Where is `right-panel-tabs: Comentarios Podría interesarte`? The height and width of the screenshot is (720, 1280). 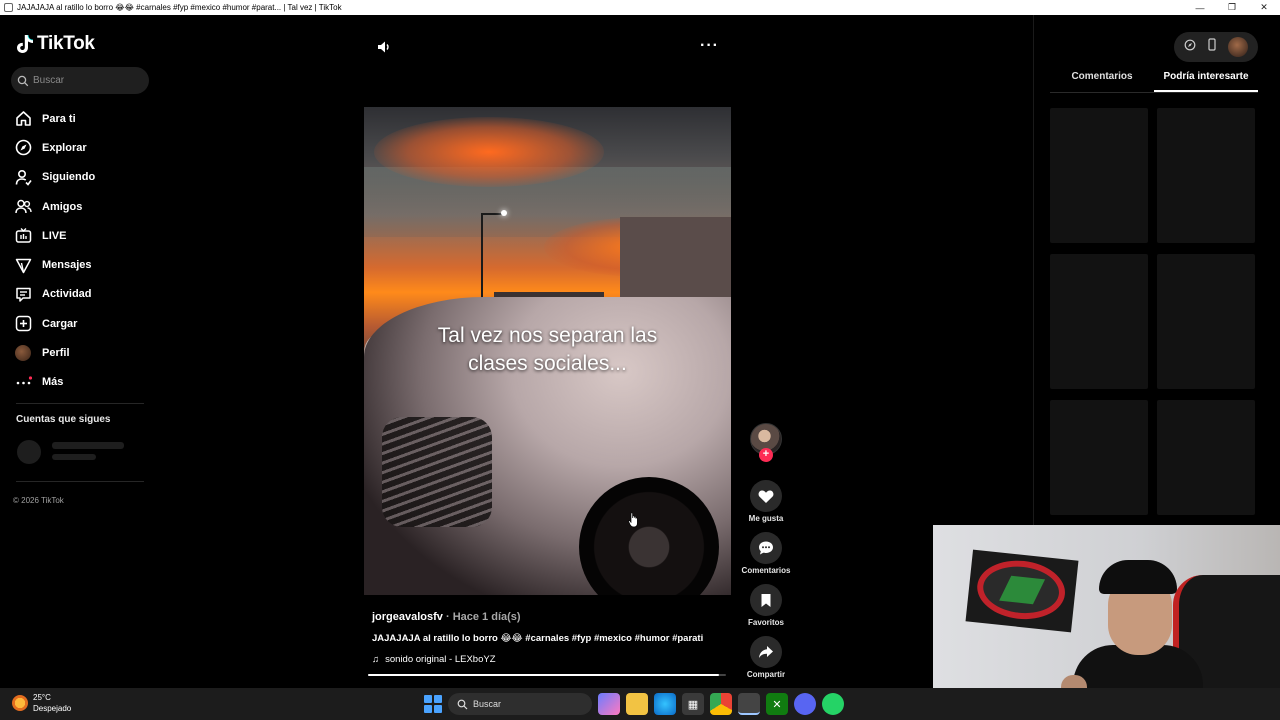
right-panel-tabs: Comentarios Podría interesarte is located at coordinates (1154, 82).